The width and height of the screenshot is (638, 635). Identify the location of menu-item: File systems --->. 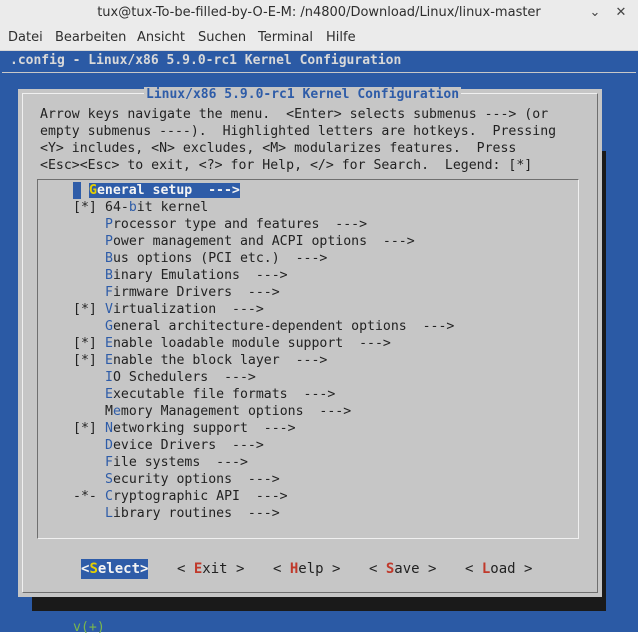
(160, 462).